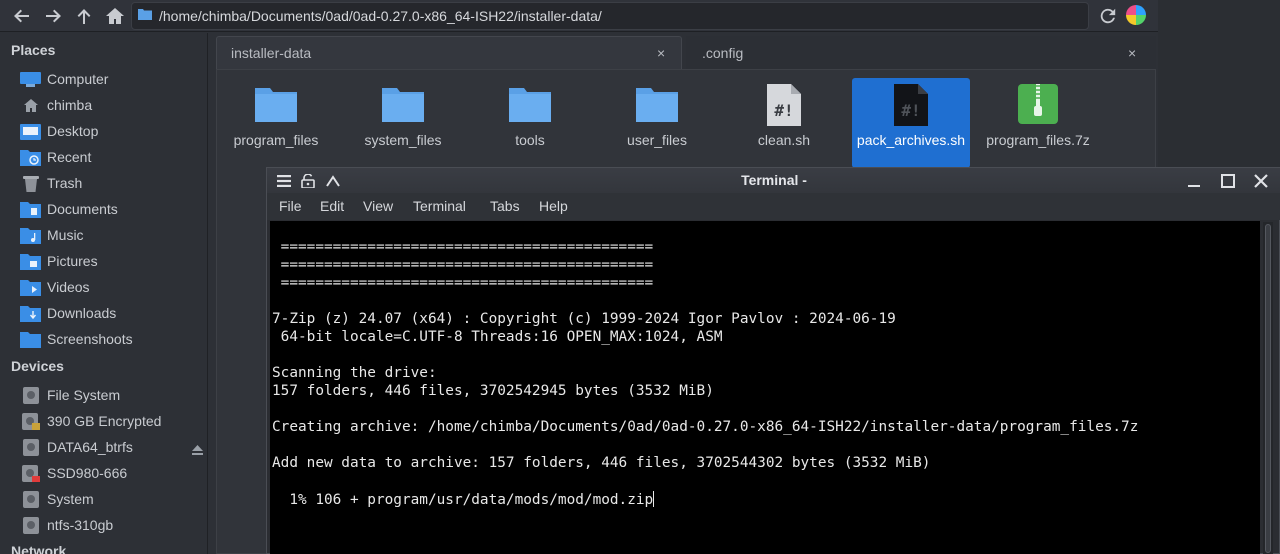 The image size is (1280, 554). Describe the element at coordinates (104, 421) in the screenshot. I see `sidebar-item-encrypted: 390 GB Encrypted` at that location.